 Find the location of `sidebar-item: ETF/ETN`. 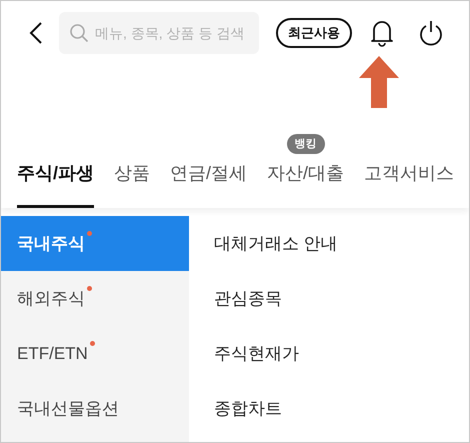

sidebar-item: ETF/ETN is located at coordinates (95, 353).